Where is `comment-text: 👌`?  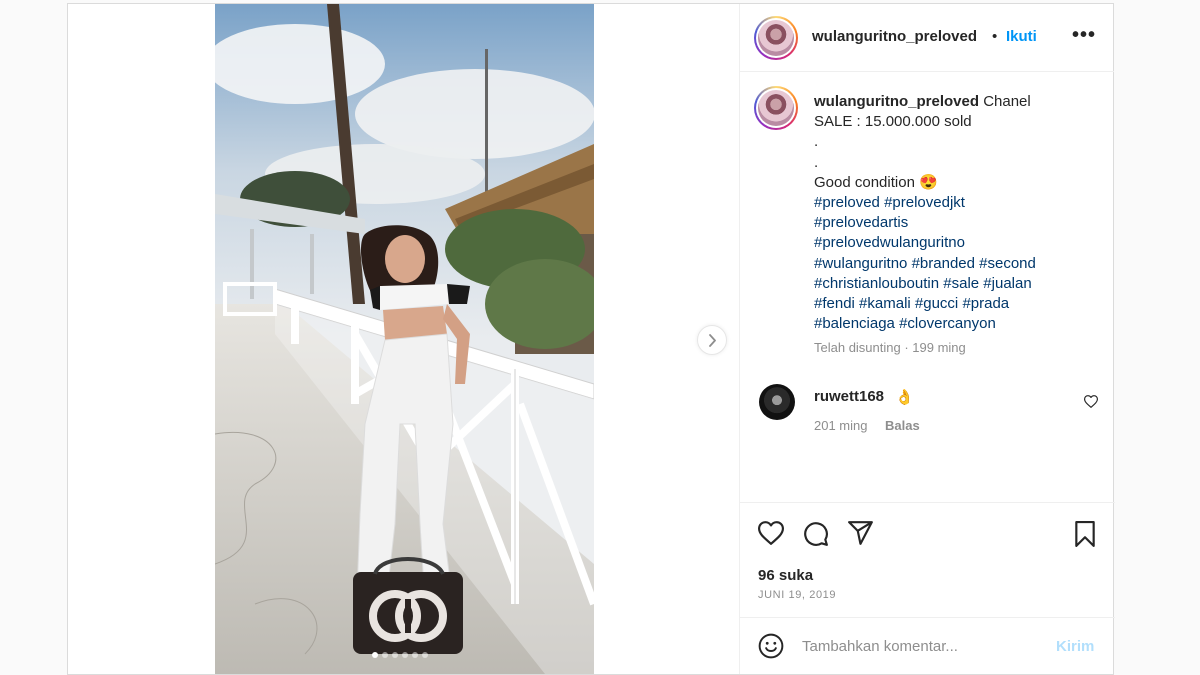
comment-text: 👌 is located at coordinates (904, 397).